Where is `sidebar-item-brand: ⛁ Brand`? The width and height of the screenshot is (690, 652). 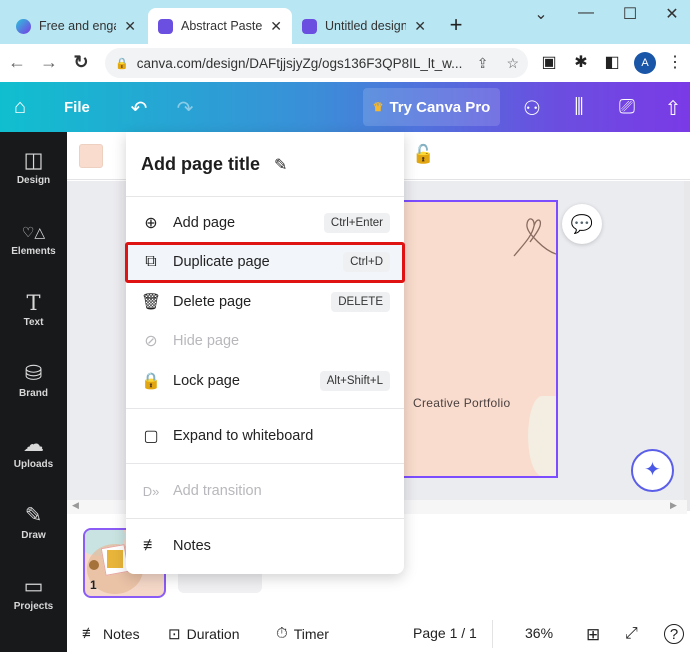 sidebar-item-brand: ⛁ Brand is located at coordinates (33, 380).